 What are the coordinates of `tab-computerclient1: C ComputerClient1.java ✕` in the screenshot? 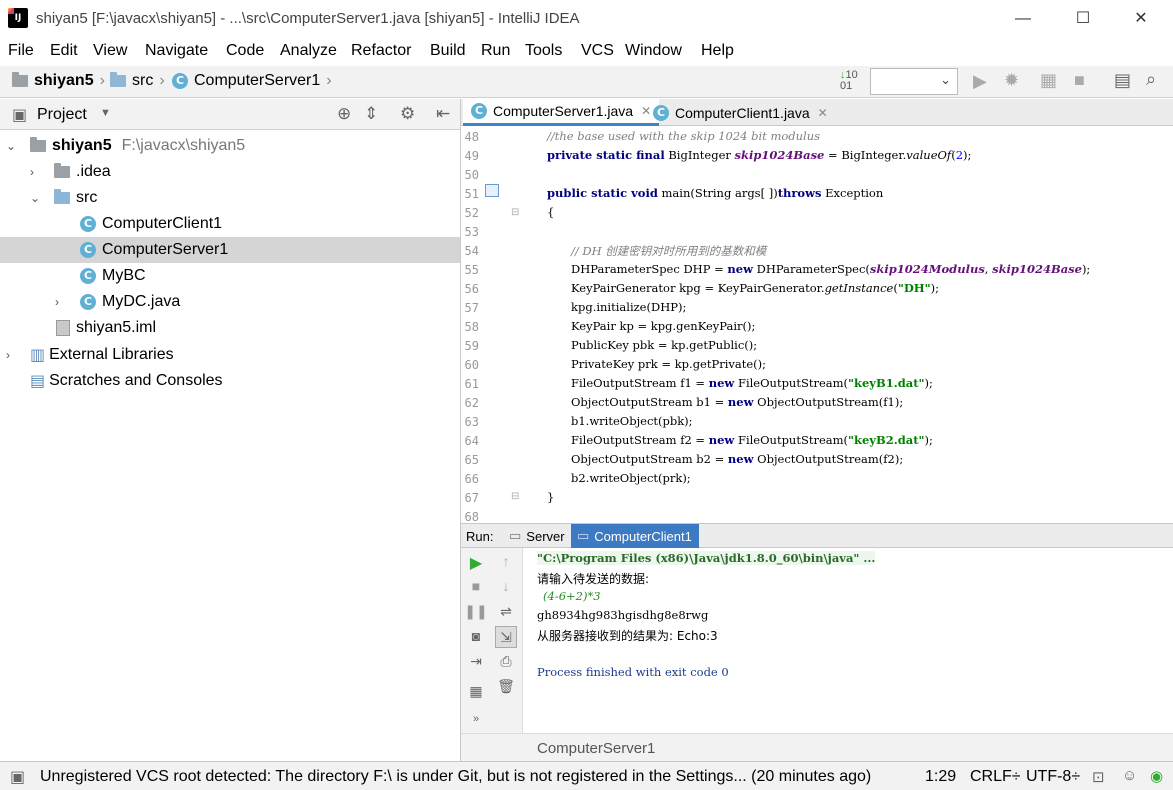 It's located at (740, 112).